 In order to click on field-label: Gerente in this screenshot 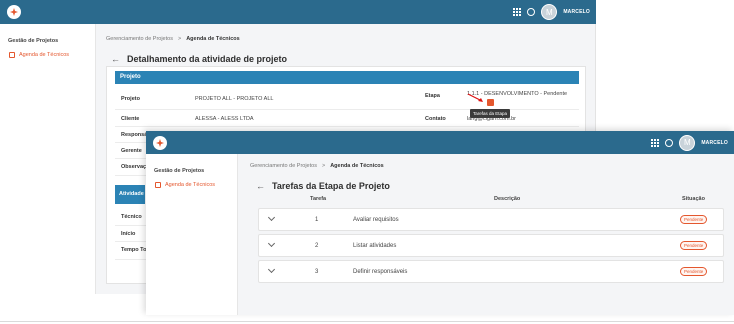, I will do `click(131, 151)`.